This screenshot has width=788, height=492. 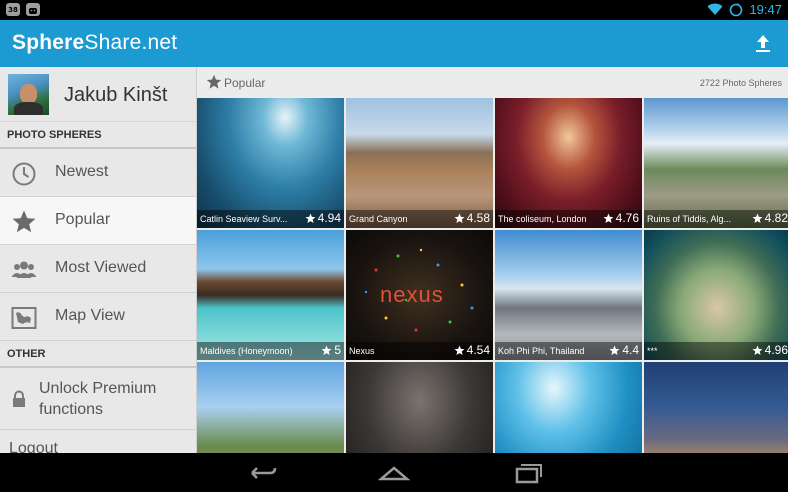 I want to click on sidebar-item-label: Map View, so click(x=90, y=315).